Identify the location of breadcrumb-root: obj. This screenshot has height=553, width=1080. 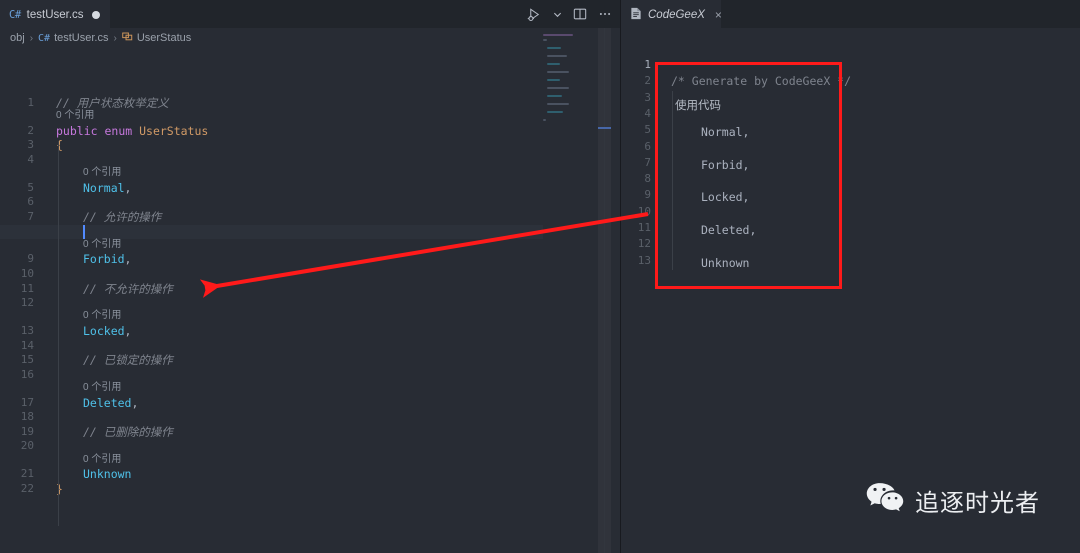
(17, 38).